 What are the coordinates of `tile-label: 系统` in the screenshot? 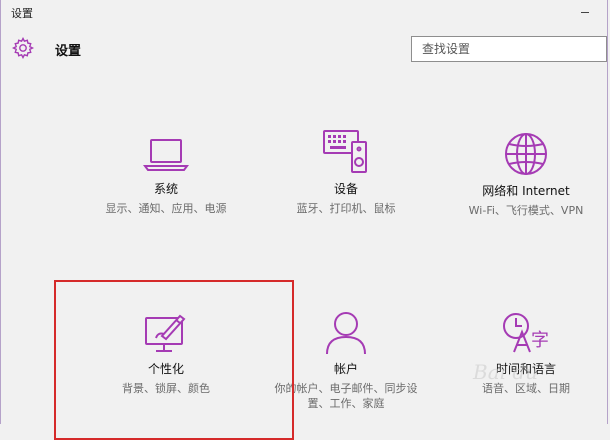 It's located at (165, 189).